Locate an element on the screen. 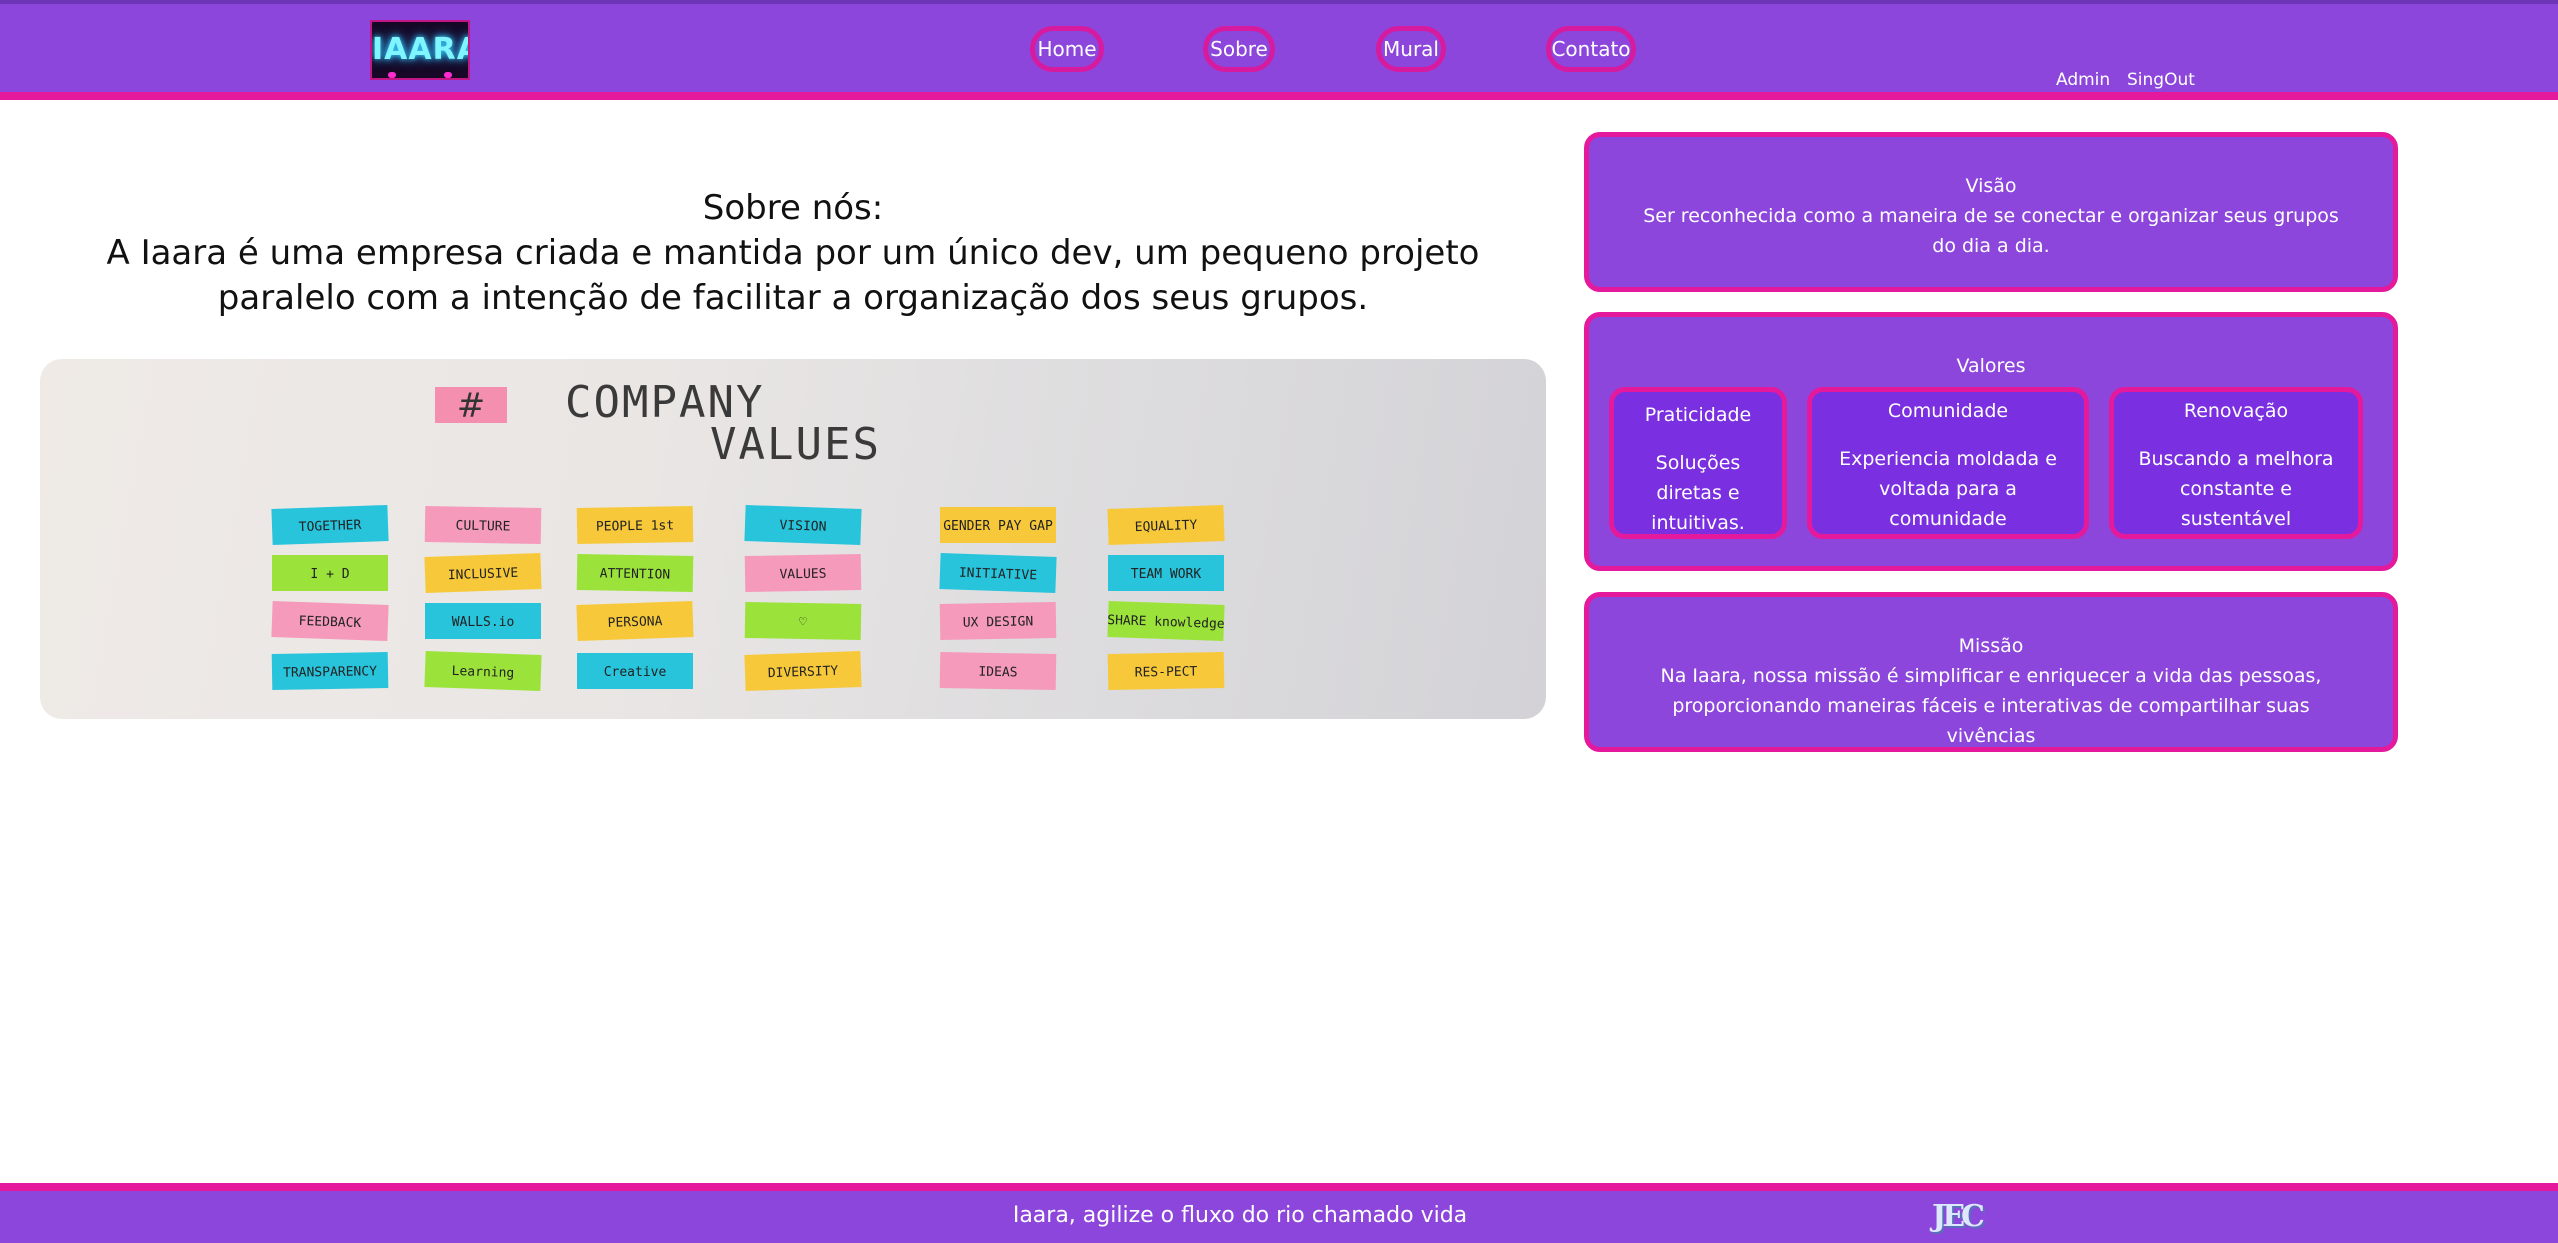 The image size is (2558, 1243). sticky-note: ATTENTION is located at coordinates (635, 573).